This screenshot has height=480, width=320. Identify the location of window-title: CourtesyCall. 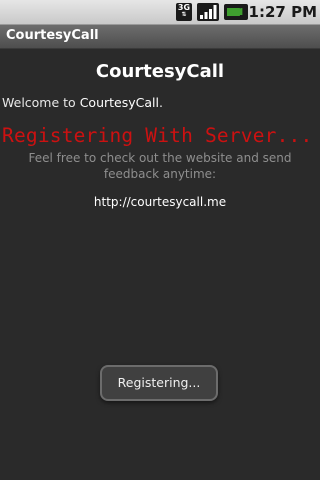
(52, 35).